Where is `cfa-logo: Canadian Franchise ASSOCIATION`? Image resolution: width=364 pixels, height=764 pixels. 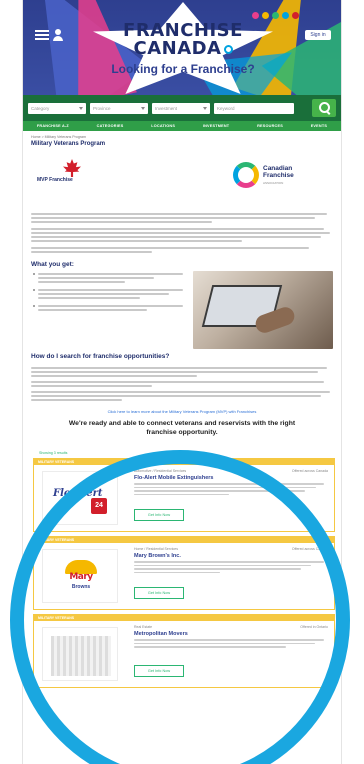
cfa-logo: Canadian Franchise ASSOCIATION is located at coordinates (283, 177).